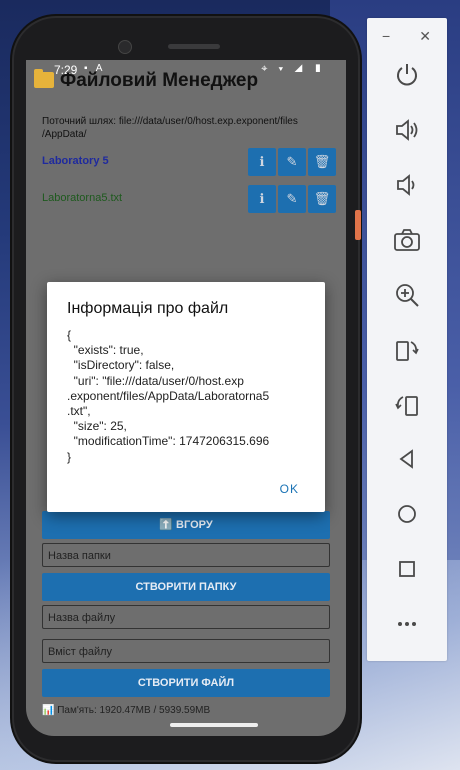 The height and width of the screenshot is (770, 460). What do you see at coordinates (189, 199) in the screenshot?
I see `list-item: Laboratorna5.txt ℹ ✎ 🗑` at bounding box center [189, 199].